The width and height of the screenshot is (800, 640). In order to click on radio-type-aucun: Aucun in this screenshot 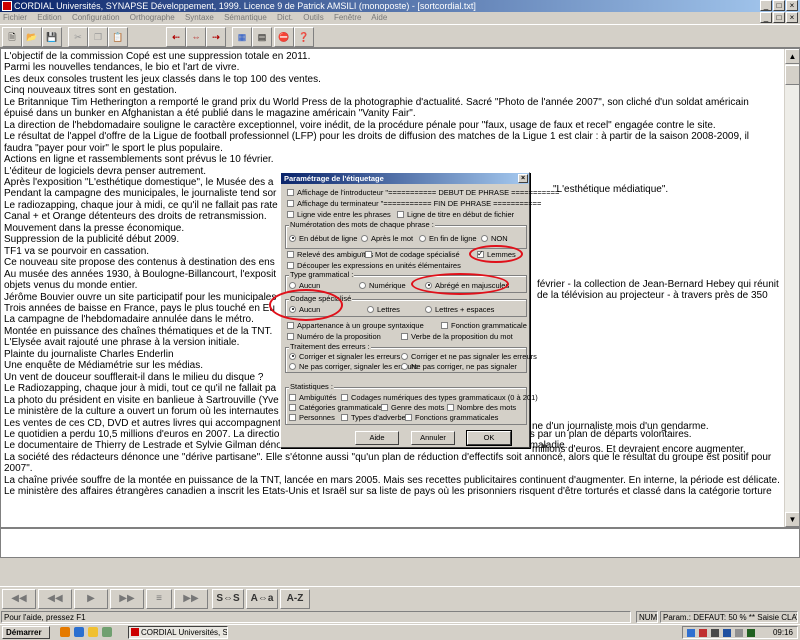, I will do `click(304, 285)`.